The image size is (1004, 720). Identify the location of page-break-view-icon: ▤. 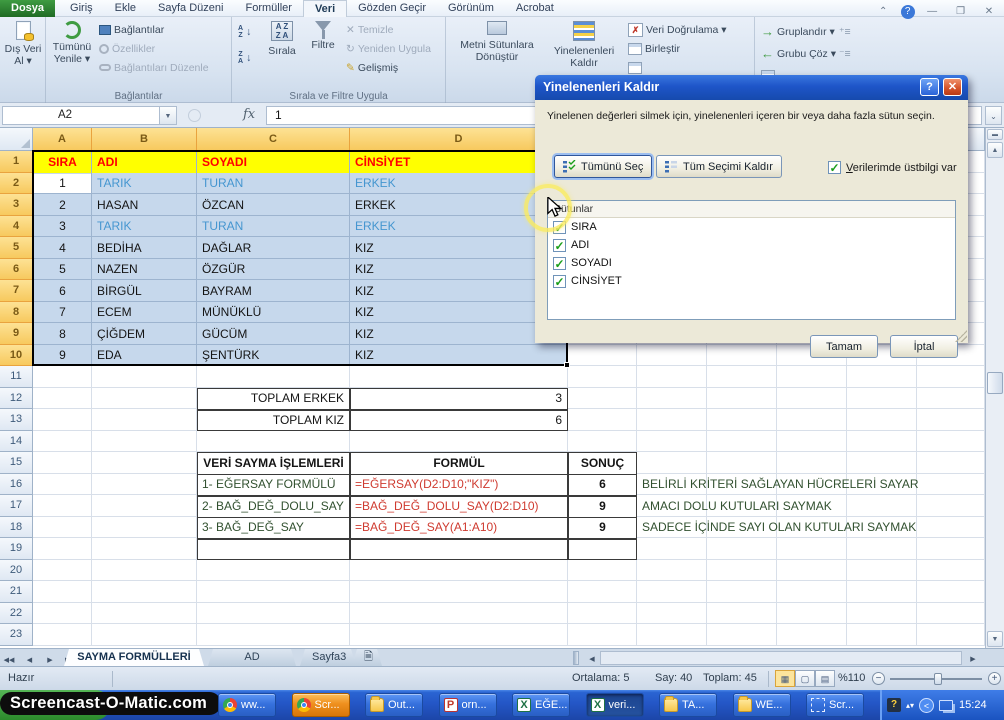
(825, 678).